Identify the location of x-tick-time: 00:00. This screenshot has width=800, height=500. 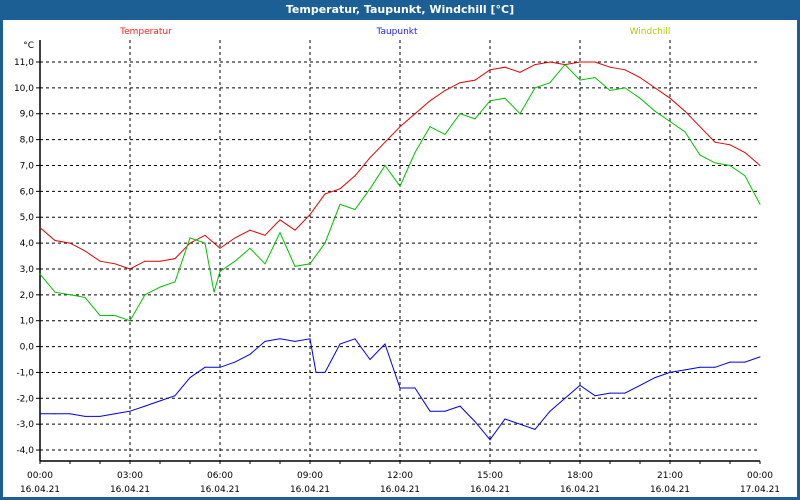
(760, 476).